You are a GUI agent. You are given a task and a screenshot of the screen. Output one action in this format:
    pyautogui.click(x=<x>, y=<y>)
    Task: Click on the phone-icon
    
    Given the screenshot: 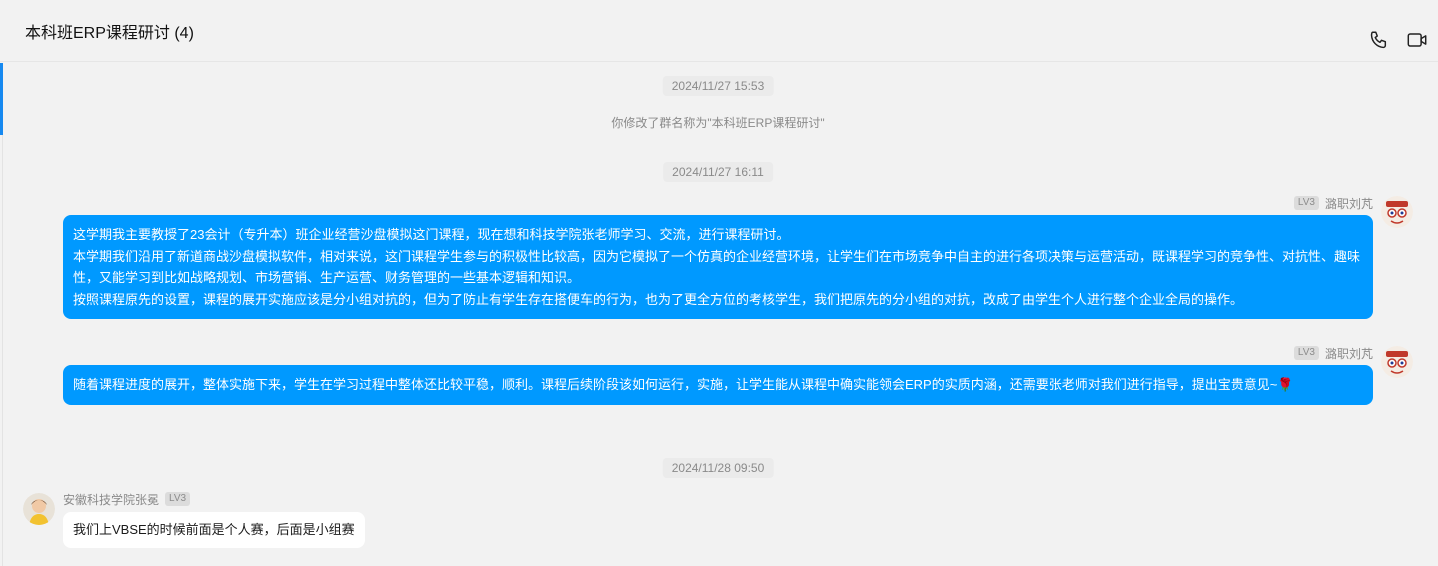 What is the action you would take?
    pyautogui.click(x=1379, y=40)
    